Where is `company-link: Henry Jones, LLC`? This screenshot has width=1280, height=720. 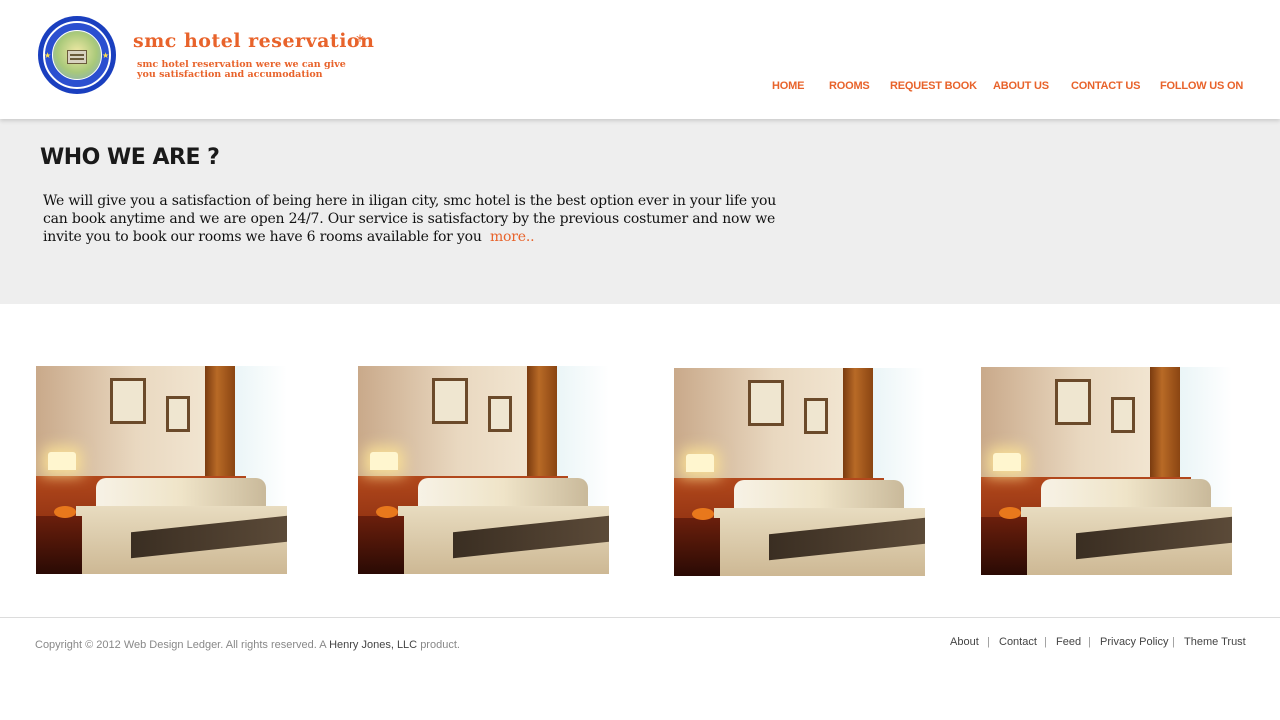
company-link: Henry Jones, LLC is located at coordinates (373, 645).